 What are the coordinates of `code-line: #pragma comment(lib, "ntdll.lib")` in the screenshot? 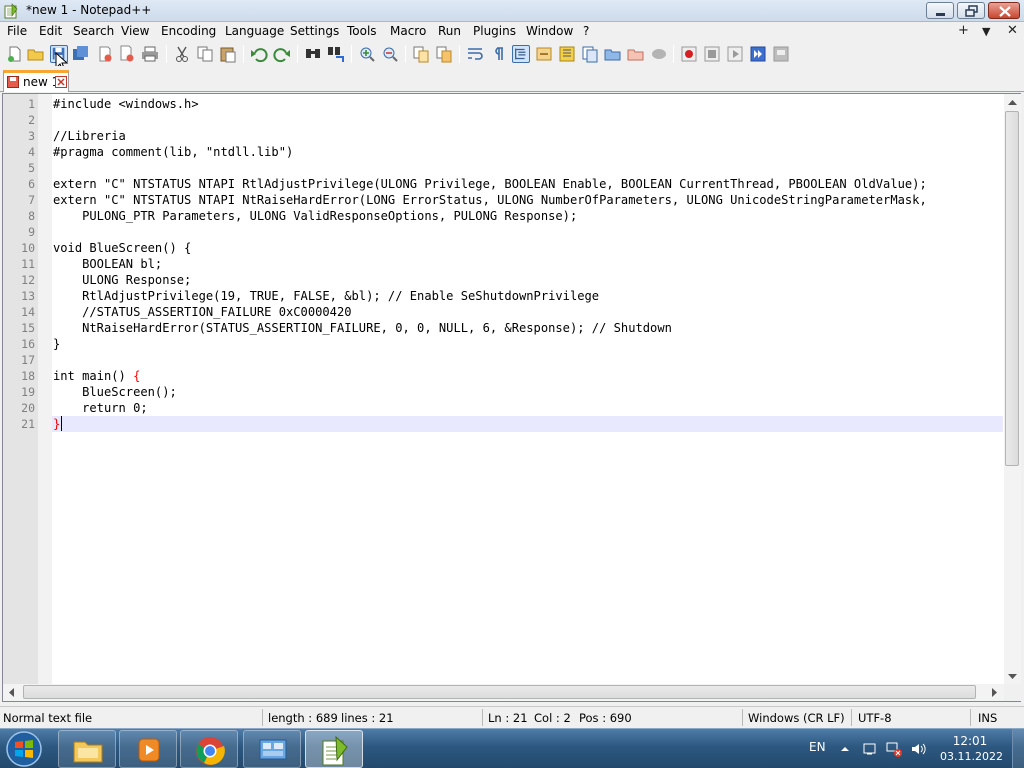 It's located at (173, 152).